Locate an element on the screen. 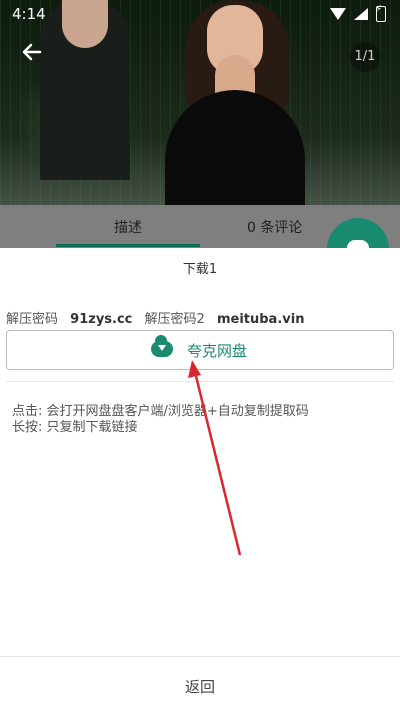 This screenshot has width=400, height=711. battery-icon is located at coordinates (380, 13).